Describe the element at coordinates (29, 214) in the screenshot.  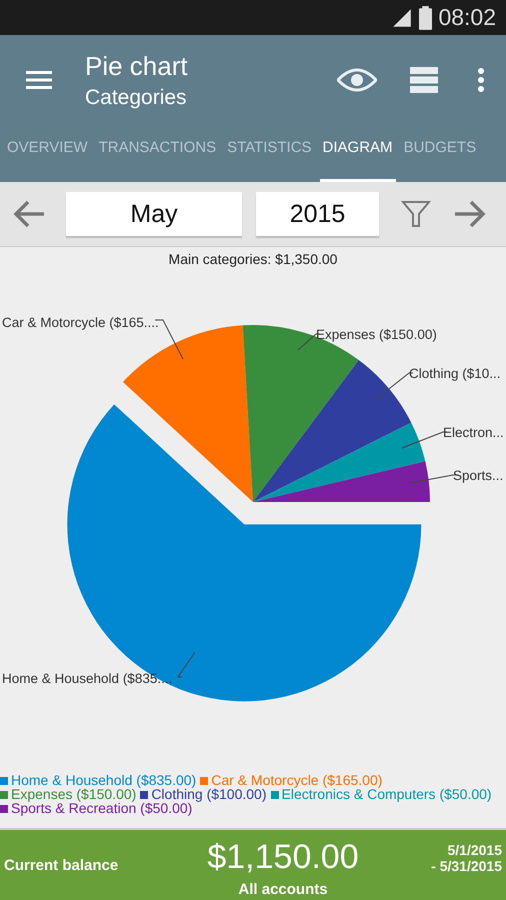
I see `back-arrow-icon` at that location.